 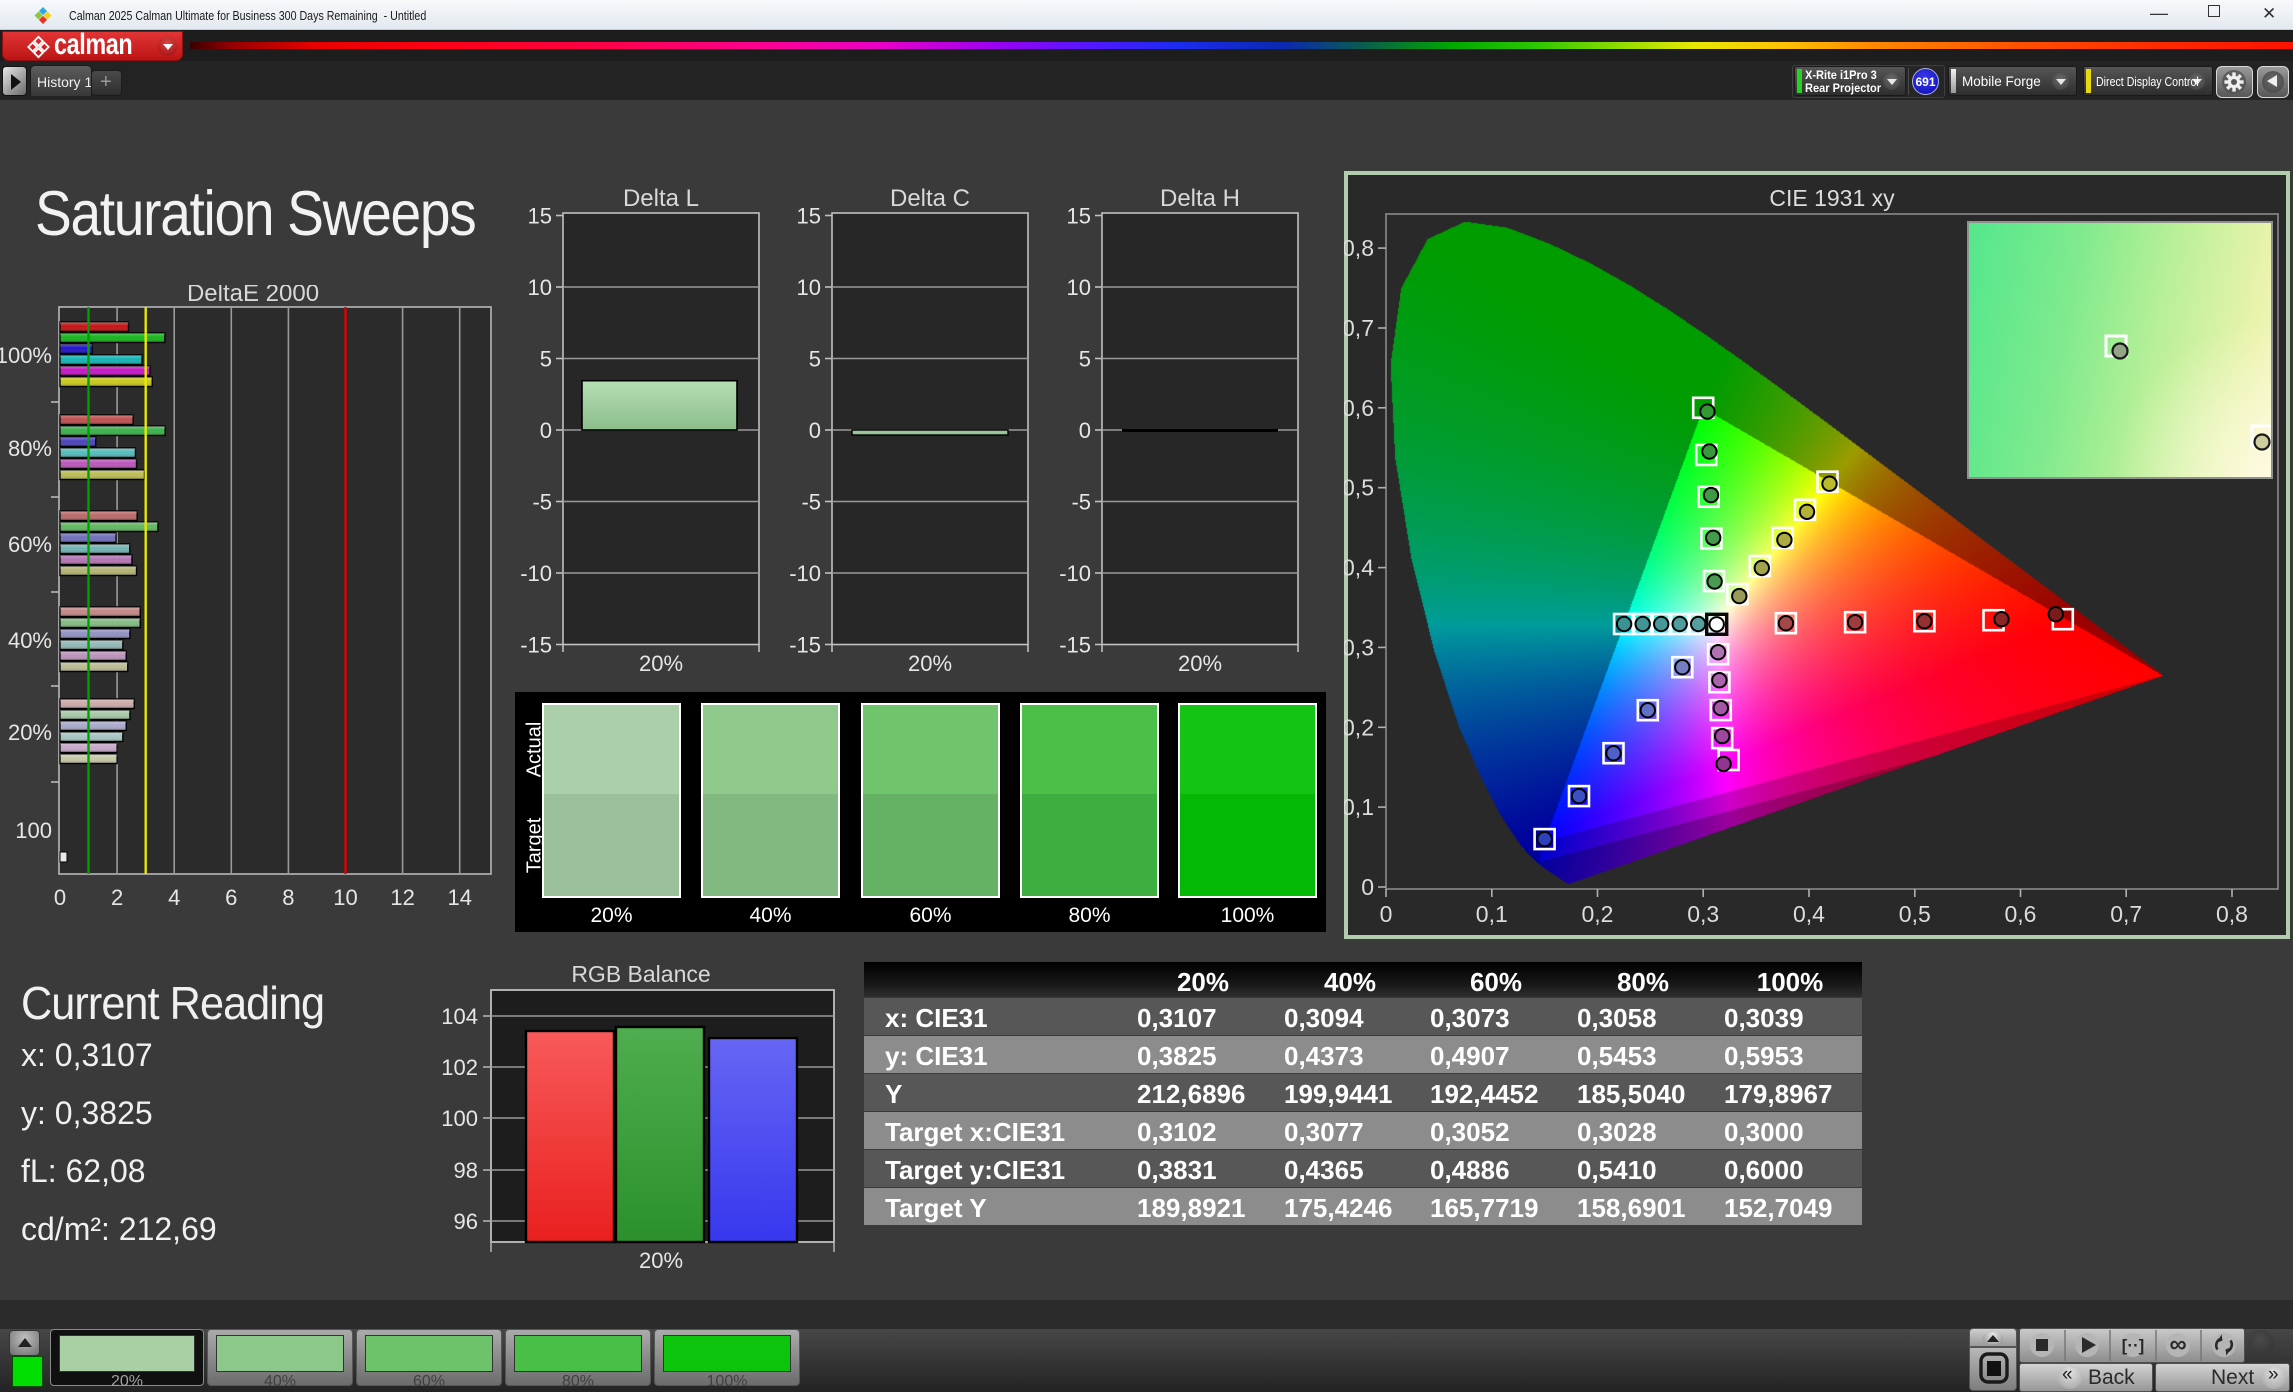 What do you see at coordinates (30, 544) in the screenshot?
I see `svg-text: 60%` at bounding box center [30, 544].